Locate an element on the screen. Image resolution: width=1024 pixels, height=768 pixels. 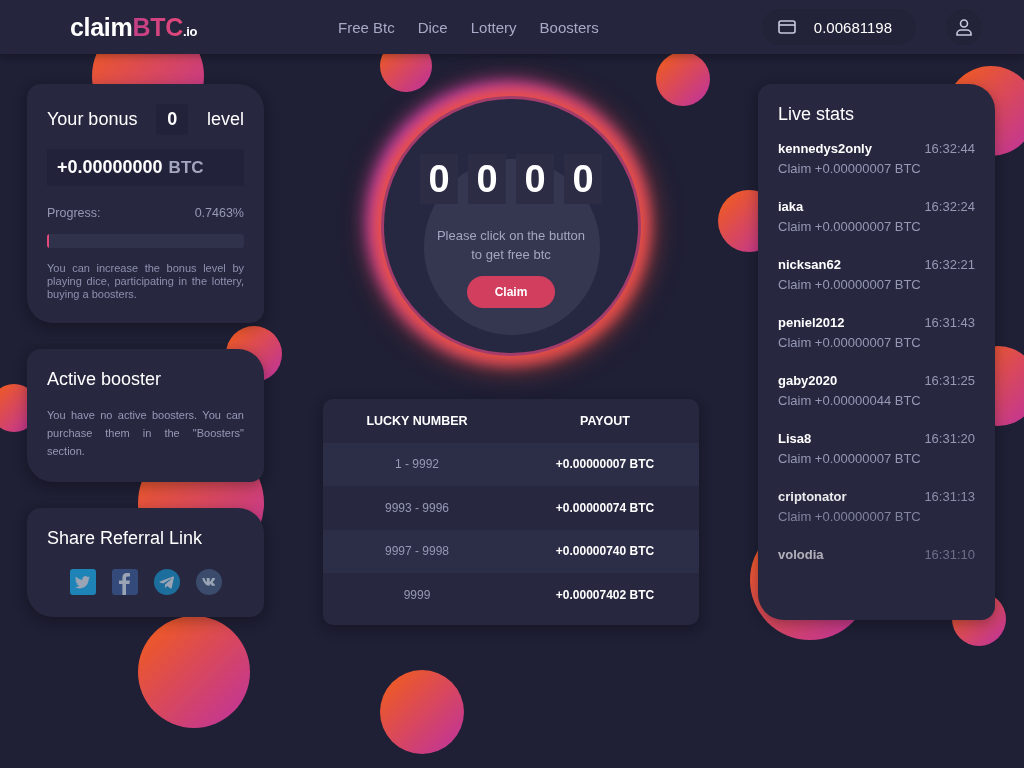
bonus-title: level is located at coordinates (225, 119).